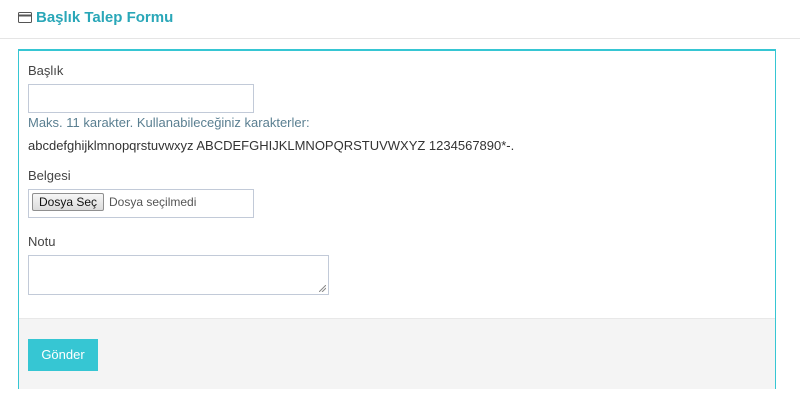  What do you see at coordinates (153, 202) in the screenshot?
I see `file-status: Dosya seçilmedi` at bounding box center [153, 202].